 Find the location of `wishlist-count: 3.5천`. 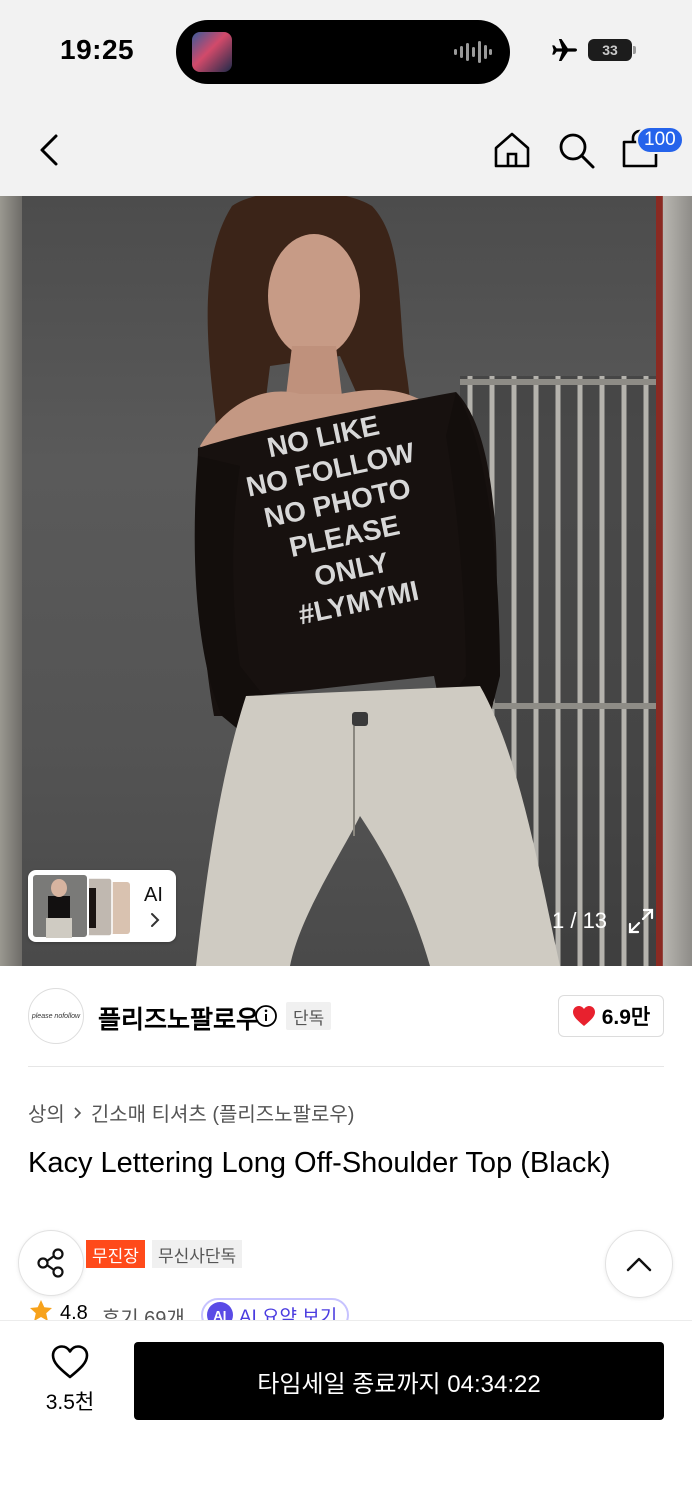

wishlist-count: 3.5천 is located at coordinates (70, 1402).